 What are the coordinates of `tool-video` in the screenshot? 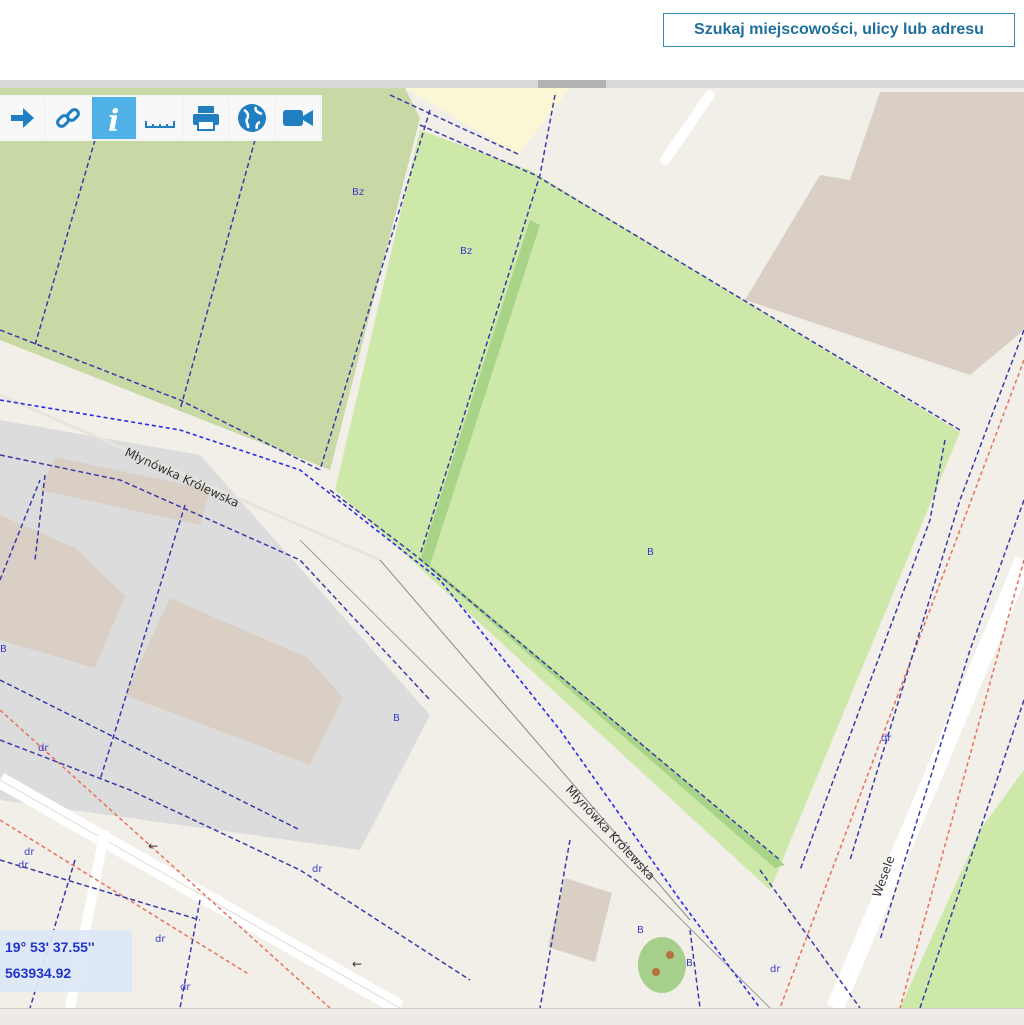 It's located at (298, 118).